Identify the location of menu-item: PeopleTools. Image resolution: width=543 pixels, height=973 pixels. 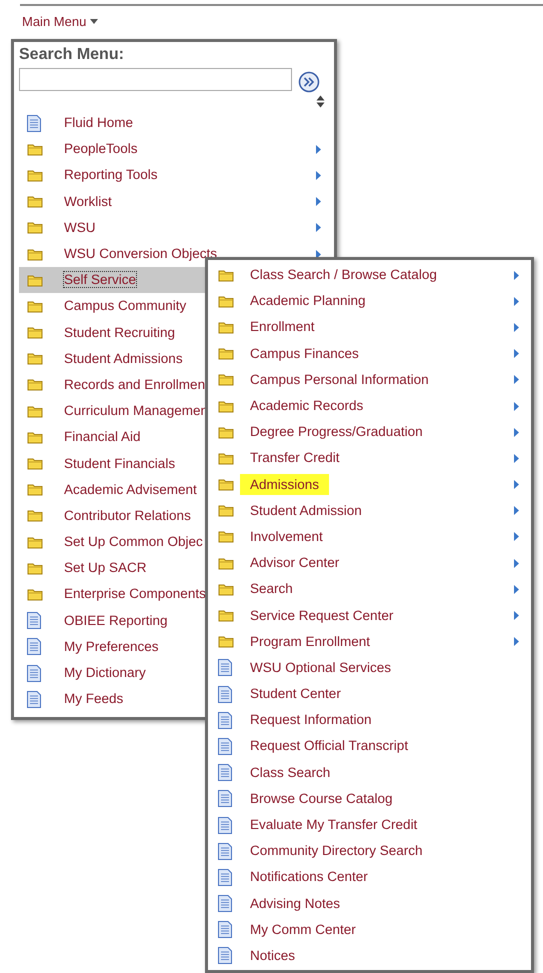
(174, 149).